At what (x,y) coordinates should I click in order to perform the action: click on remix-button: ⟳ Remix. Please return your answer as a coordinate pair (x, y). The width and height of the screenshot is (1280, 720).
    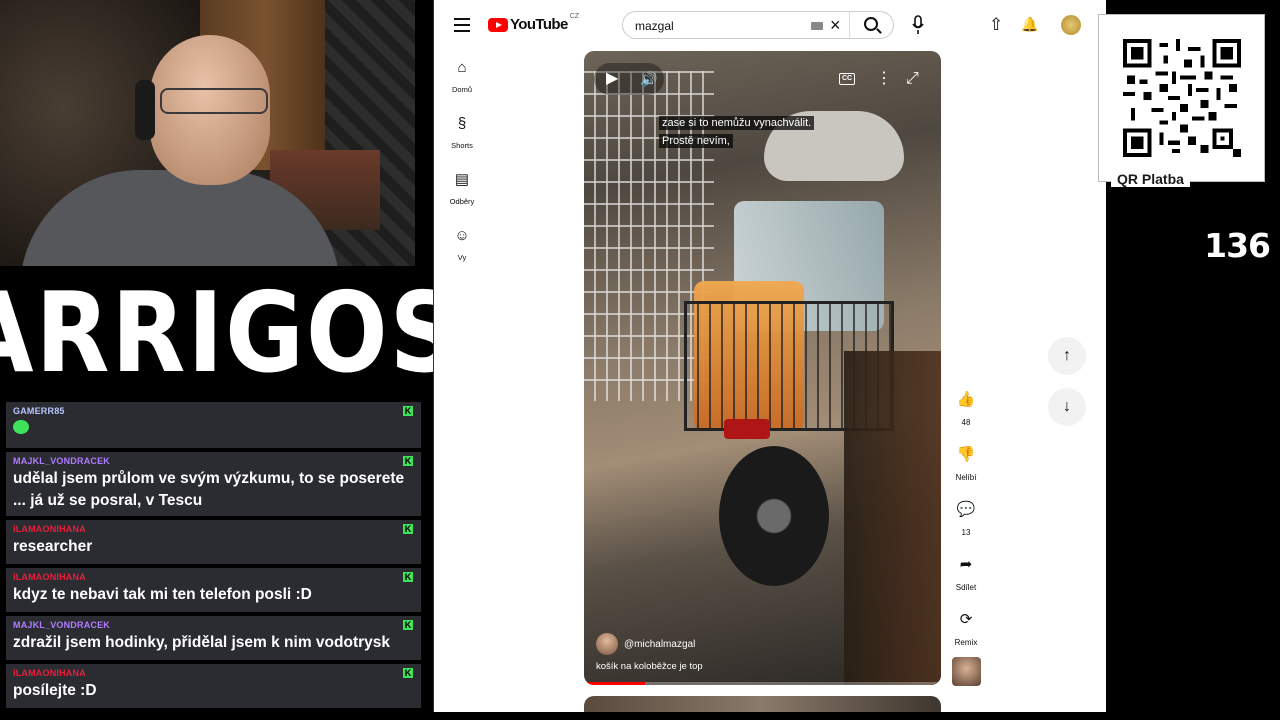
    Looking at the image, I should click on (966, 632).